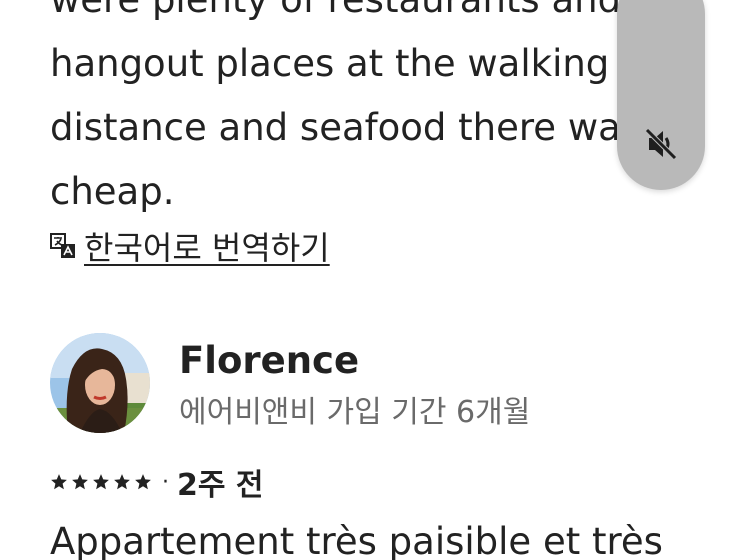 The height and width of the screenshot is (560, 750). What do you see at coordinates (354, 361) in the screenshot?
I see `reviewer-name: Florence` at bounding box center [354, 361].